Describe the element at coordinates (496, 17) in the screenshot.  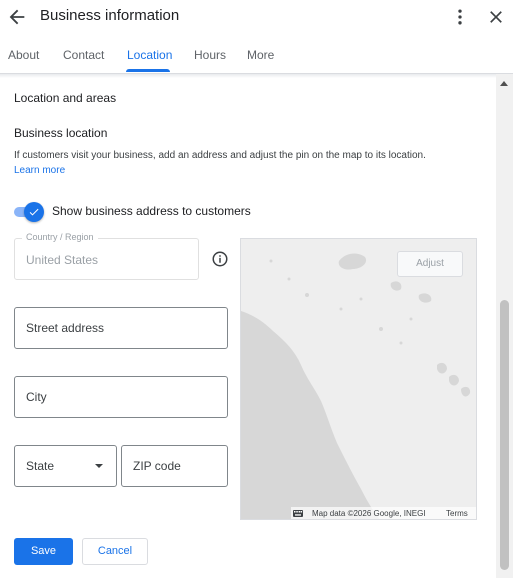
I see `close-icon` at that location.